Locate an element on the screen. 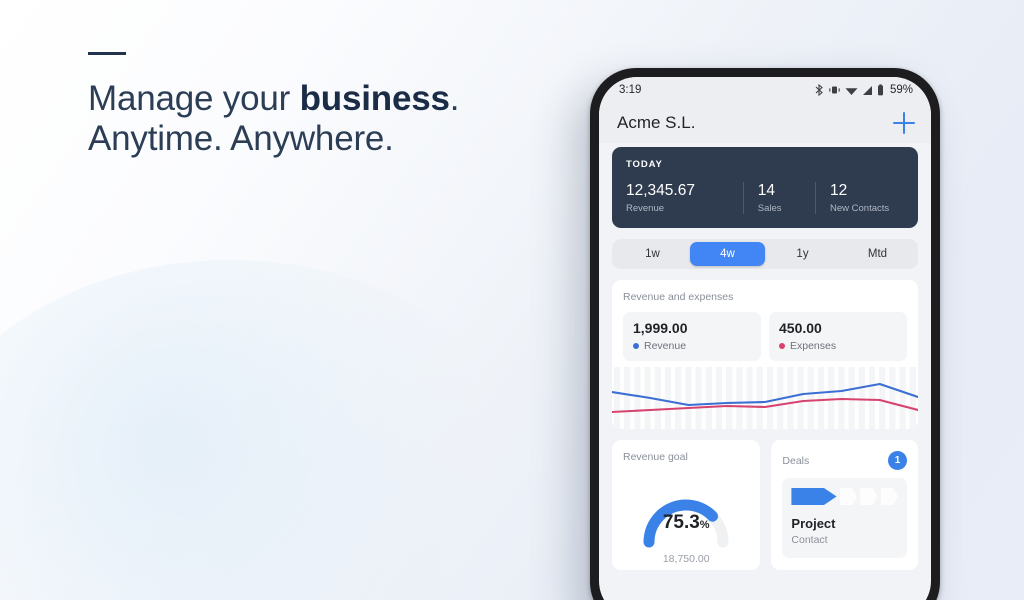  kpi-revenue-label: Revenue is located at coordinates (665, 346).